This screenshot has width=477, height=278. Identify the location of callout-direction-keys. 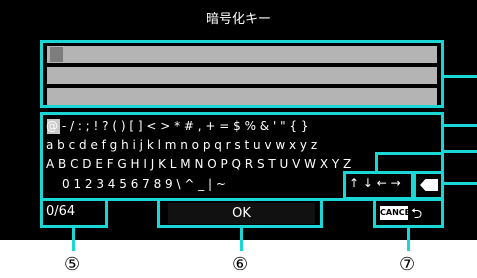
(378, 185).